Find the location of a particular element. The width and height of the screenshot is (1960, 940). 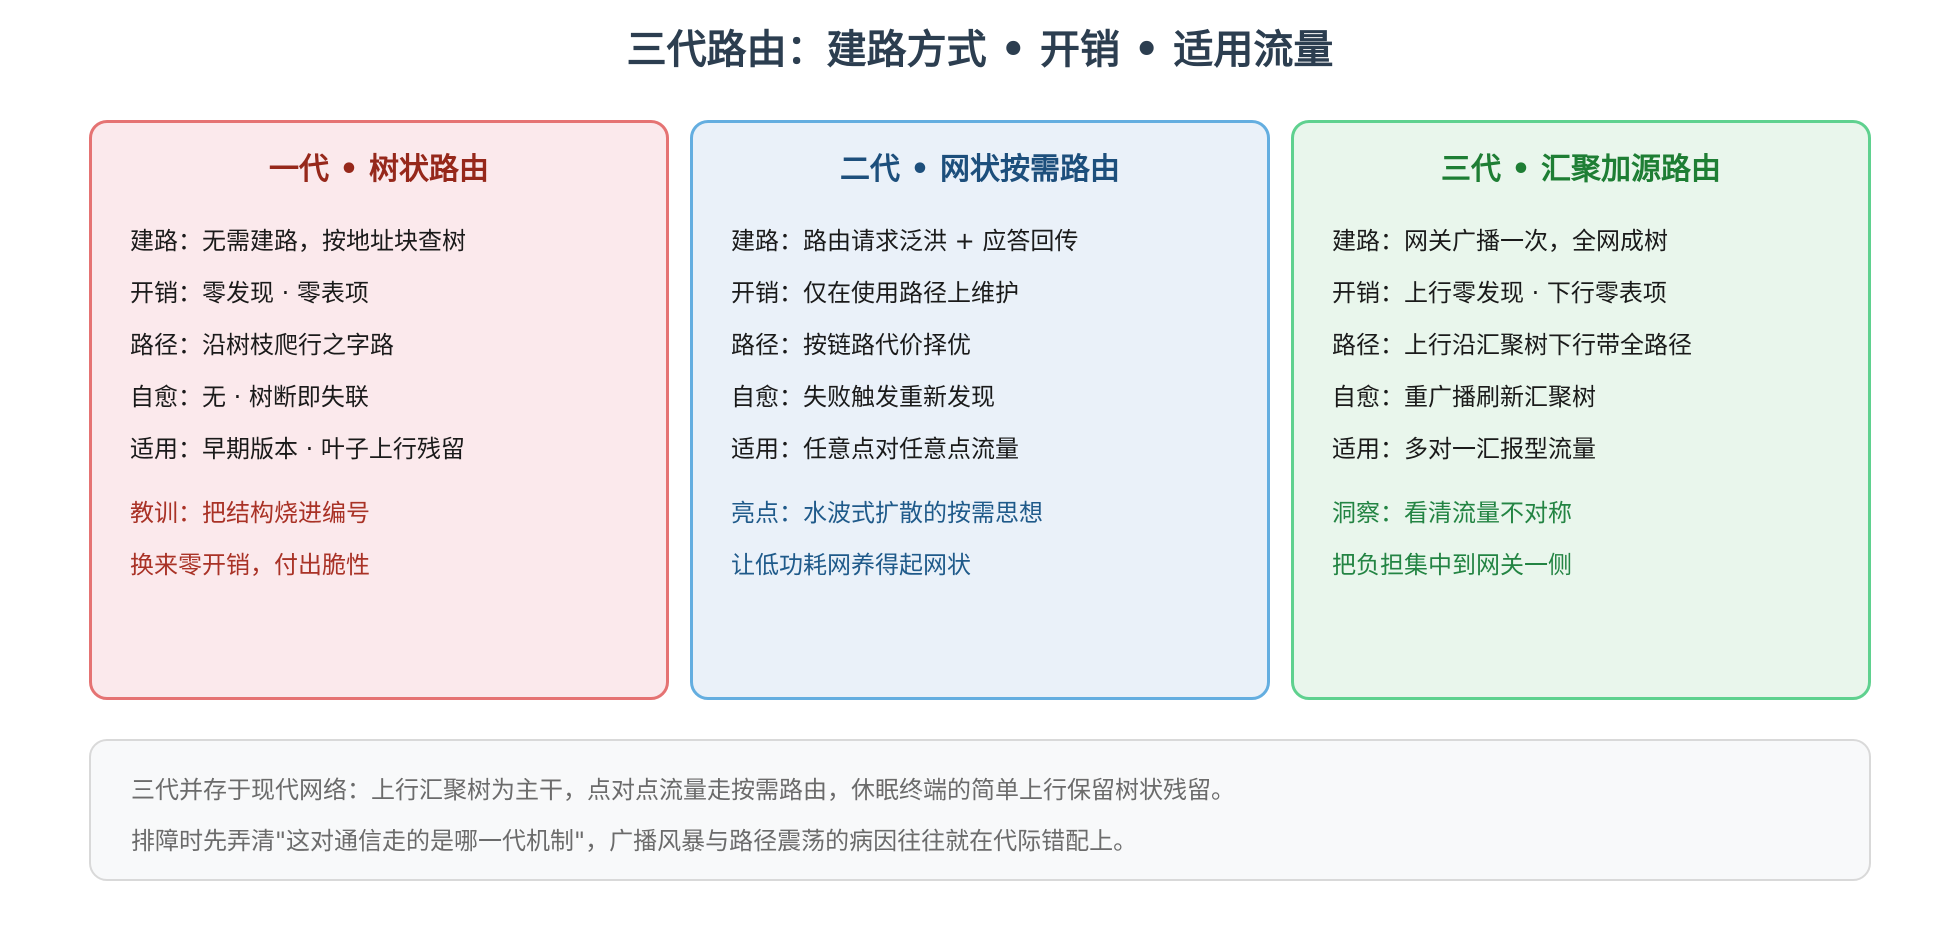

note-line: 亮点：水波式扩散的按需思想 is located at coordinates (887, 513).